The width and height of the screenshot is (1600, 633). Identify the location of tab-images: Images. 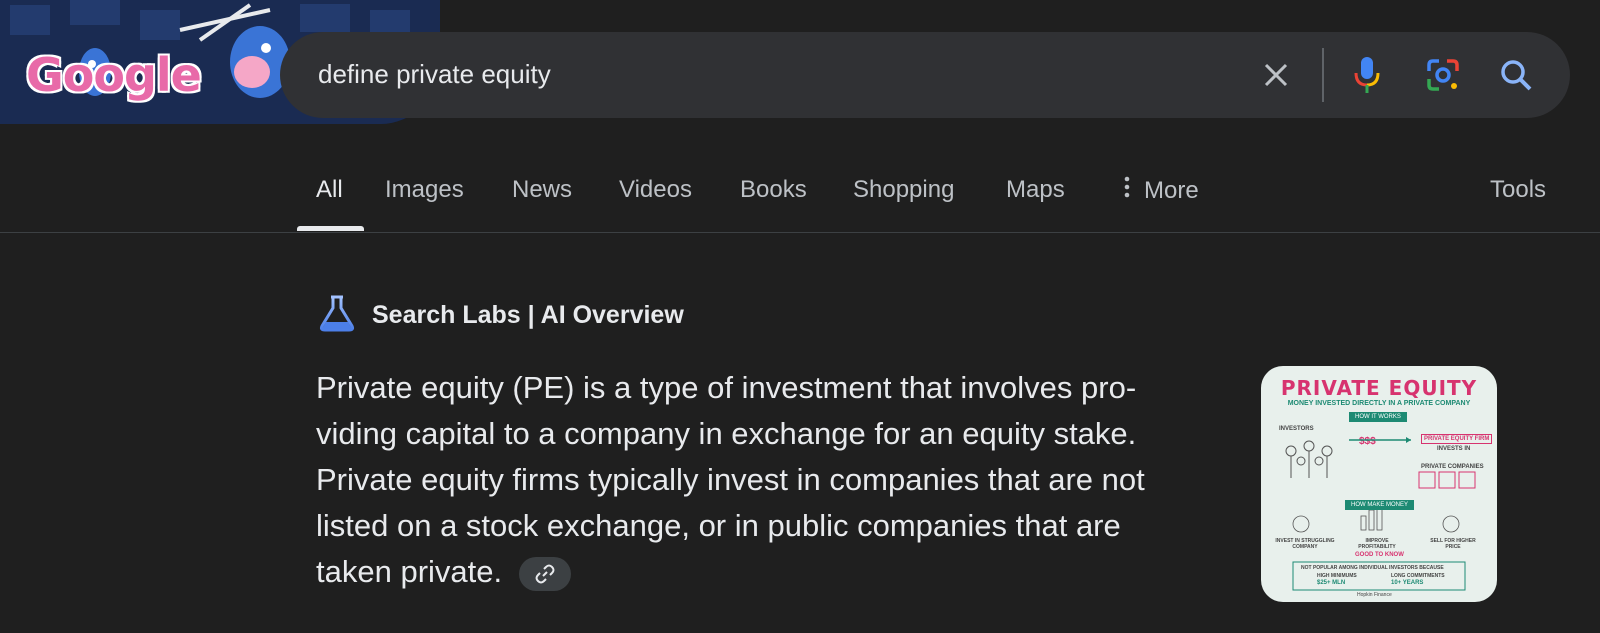
(424, 190).